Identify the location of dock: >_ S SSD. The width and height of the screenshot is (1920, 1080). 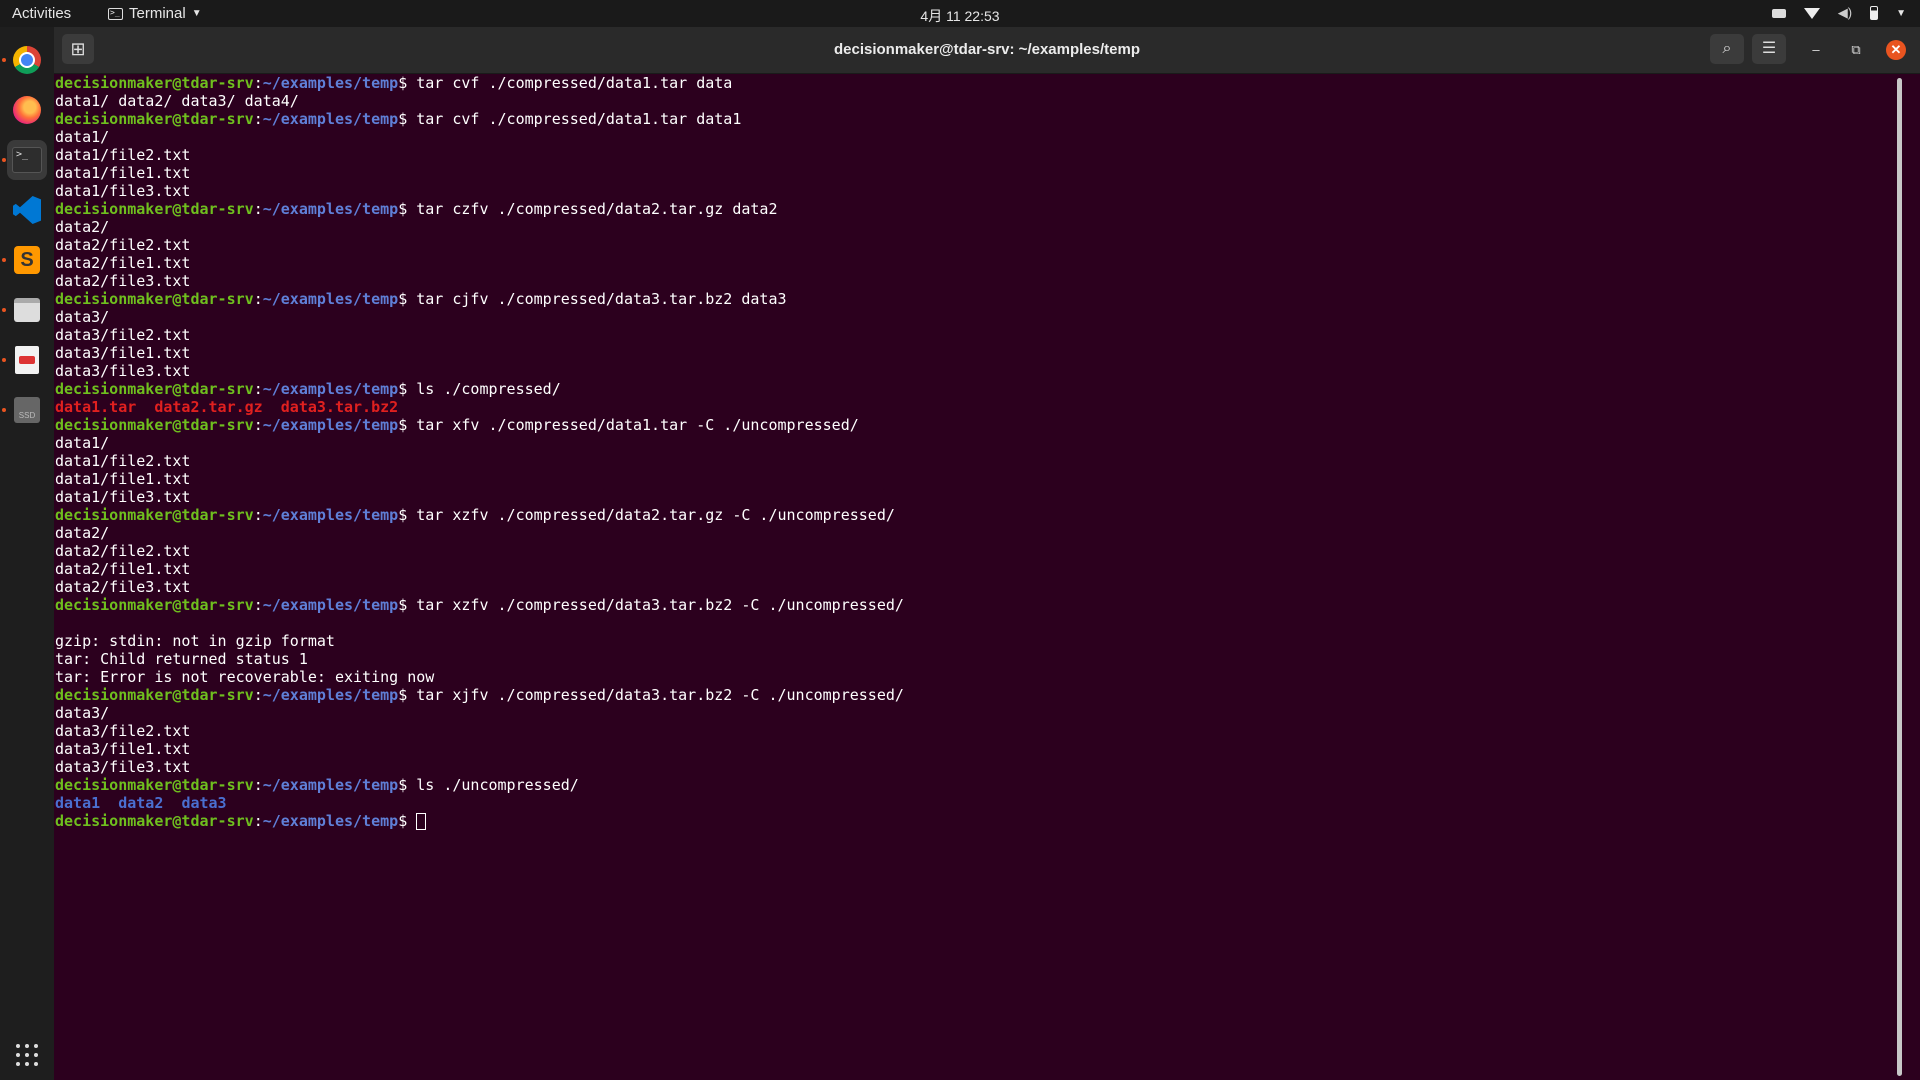
(27, 553).